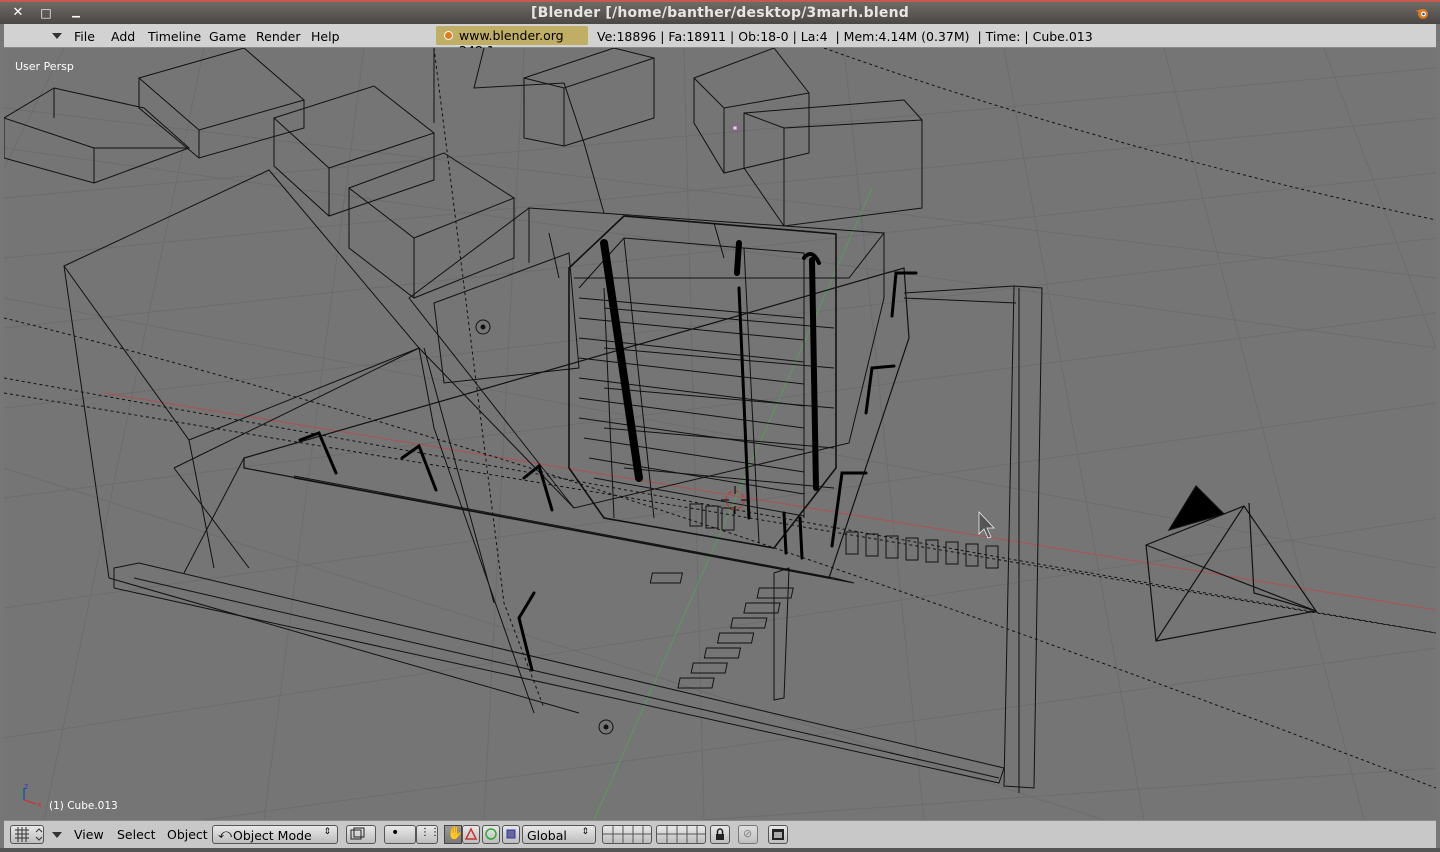 The image size is (1440, 852). Describe the element at coordinates (89, 834) in the screenshot. I see `view-menu: View` at that location.